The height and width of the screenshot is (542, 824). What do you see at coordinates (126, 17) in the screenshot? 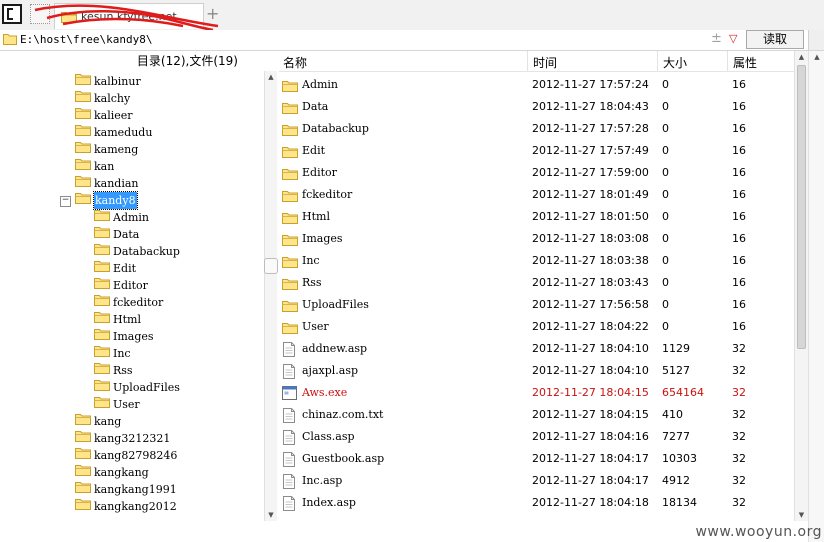
I see `tab-active: kesun.kfyfree.net` at bounding box center [126, 17].